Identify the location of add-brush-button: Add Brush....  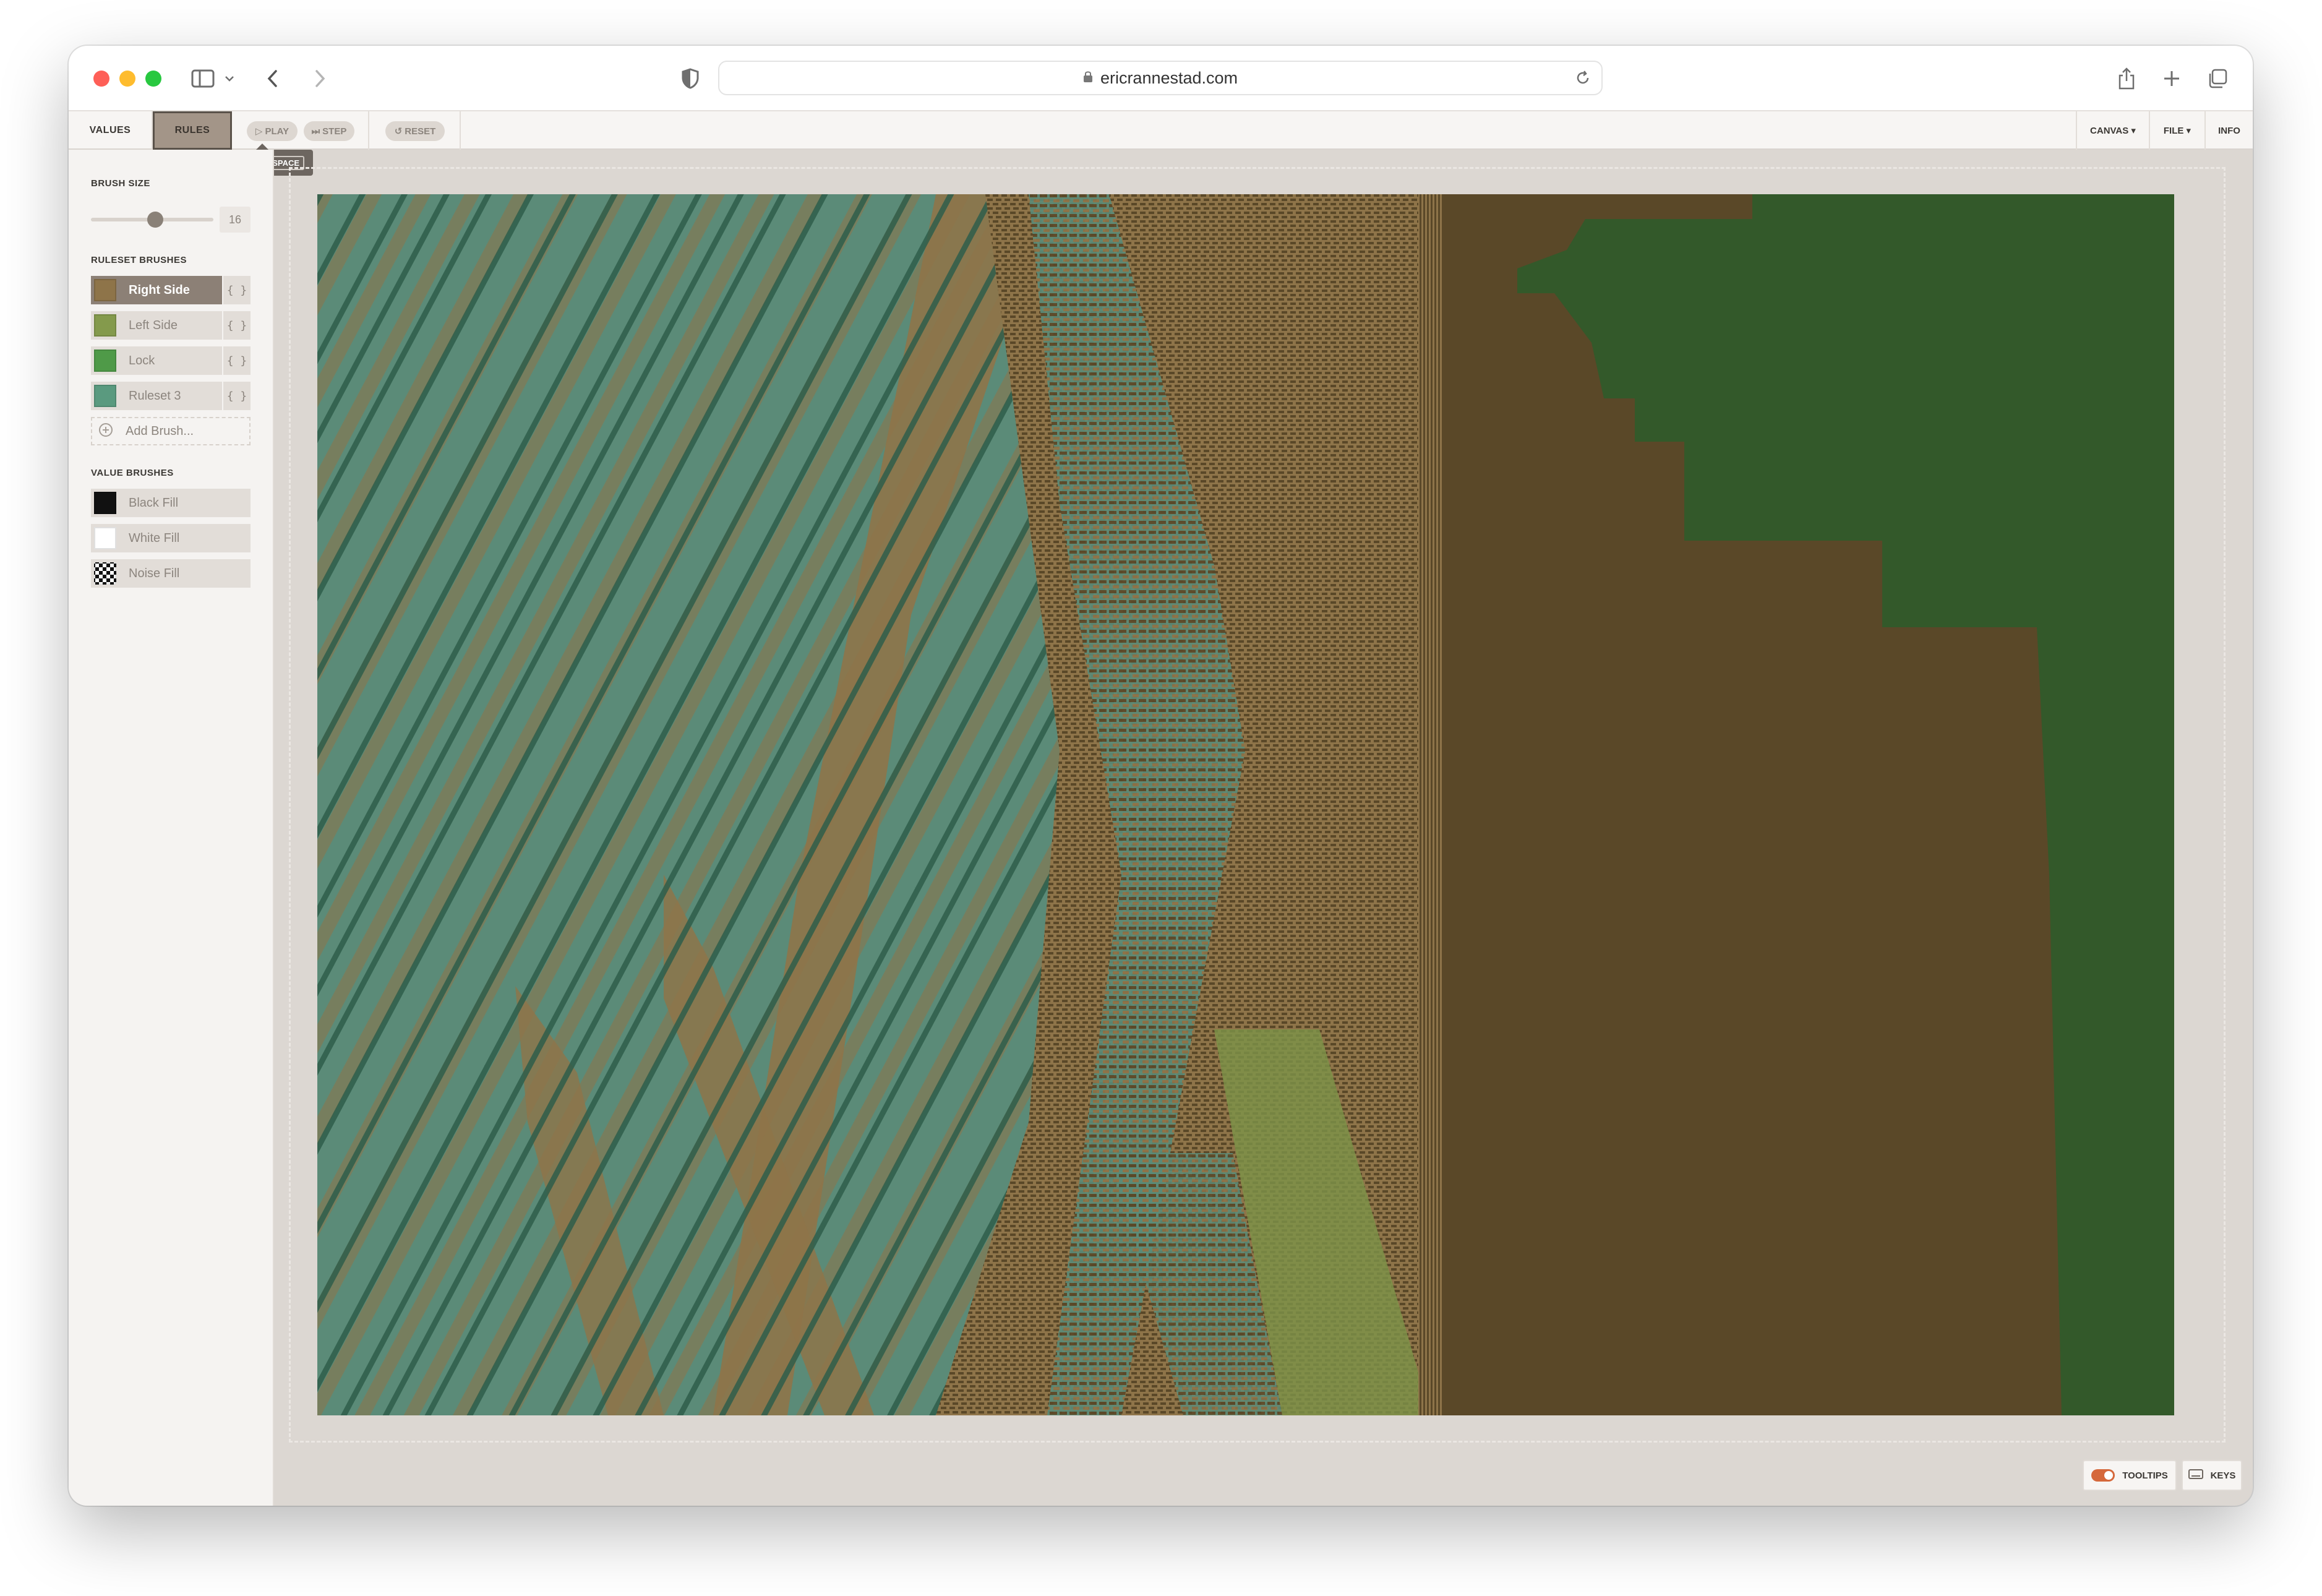
(171, 431).